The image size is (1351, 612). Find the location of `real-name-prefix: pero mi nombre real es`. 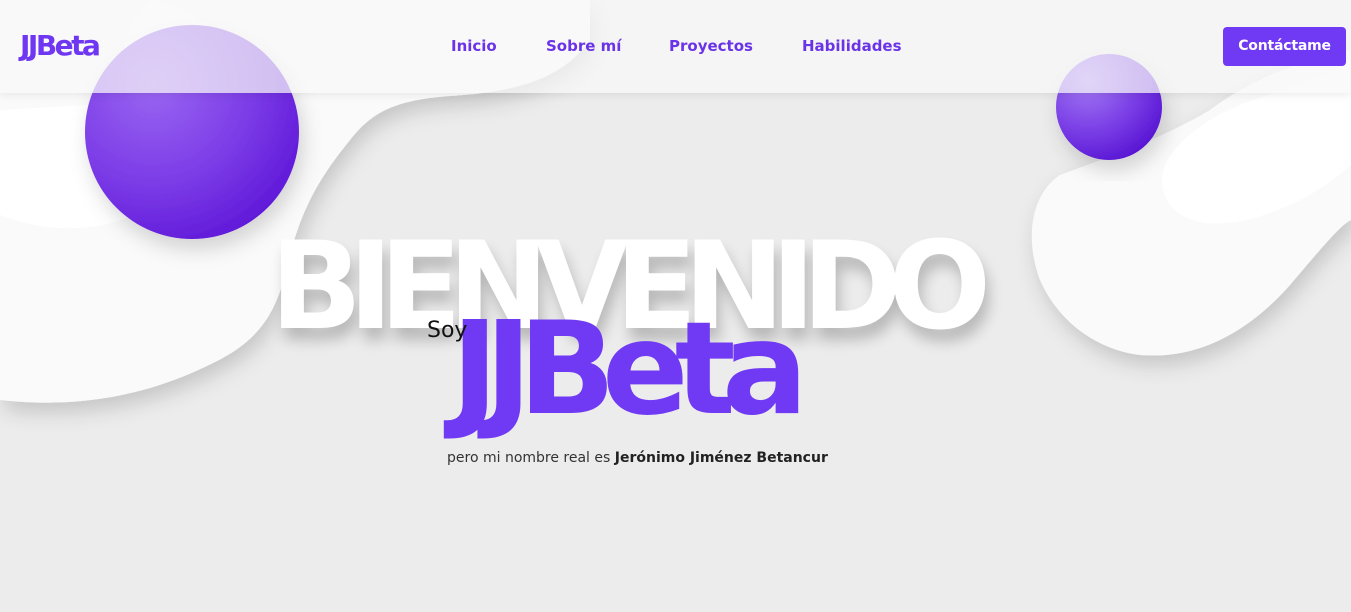

real-name-prefix: pero mi nombre real es is located at coordinates (531, 458).